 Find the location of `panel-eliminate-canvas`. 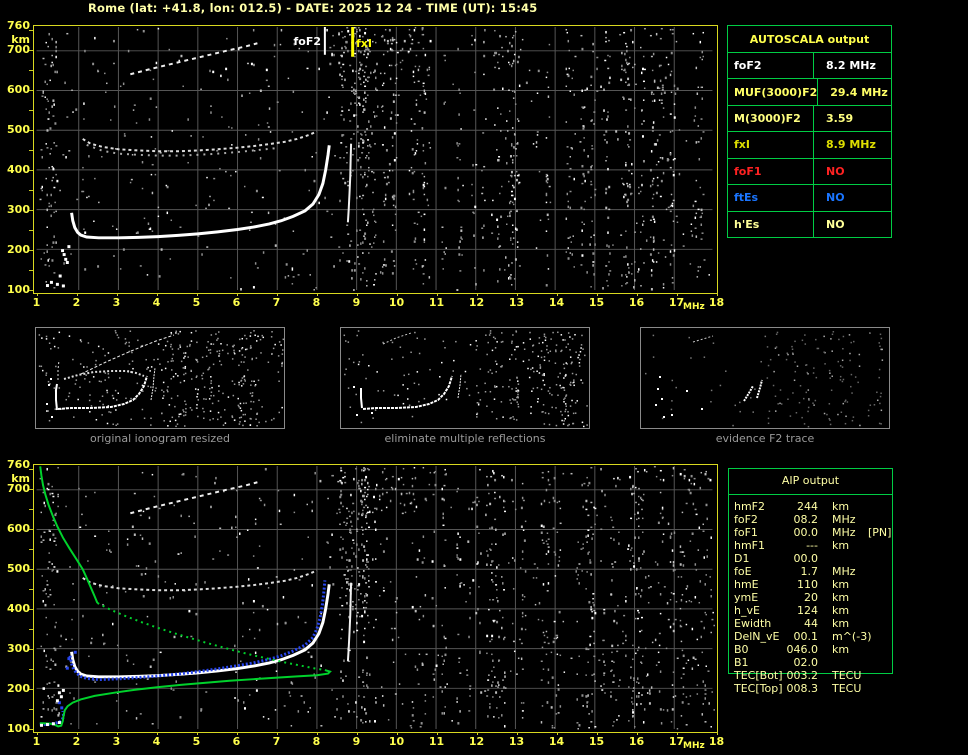

panel-eliminate-canvas is located at coordinates (465, 378).